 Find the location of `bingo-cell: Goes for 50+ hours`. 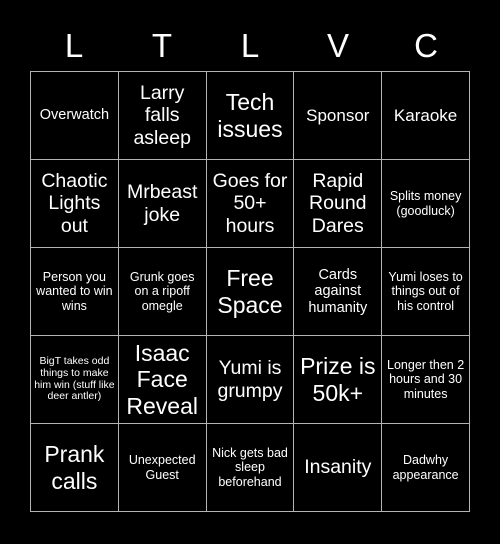

bingo-cell: Goes for 50+ hours is located at coordinates (250, 204).